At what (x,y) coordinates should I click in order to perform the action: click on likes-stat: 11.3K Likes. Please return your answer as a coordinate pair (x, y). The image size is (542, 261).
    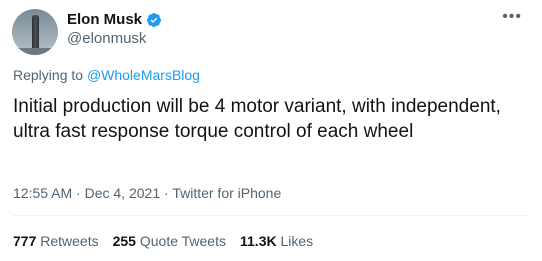
    Looking at the image, I should click on (276, 241).